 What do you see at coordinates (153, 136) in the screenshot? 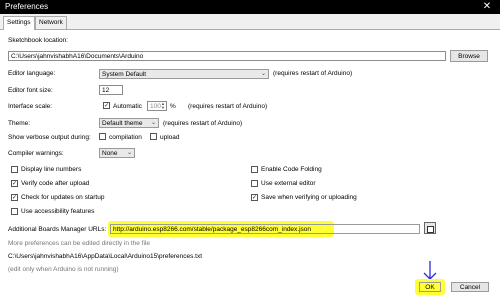
I see `upload-checkbox` at bounding box center [153, 136].